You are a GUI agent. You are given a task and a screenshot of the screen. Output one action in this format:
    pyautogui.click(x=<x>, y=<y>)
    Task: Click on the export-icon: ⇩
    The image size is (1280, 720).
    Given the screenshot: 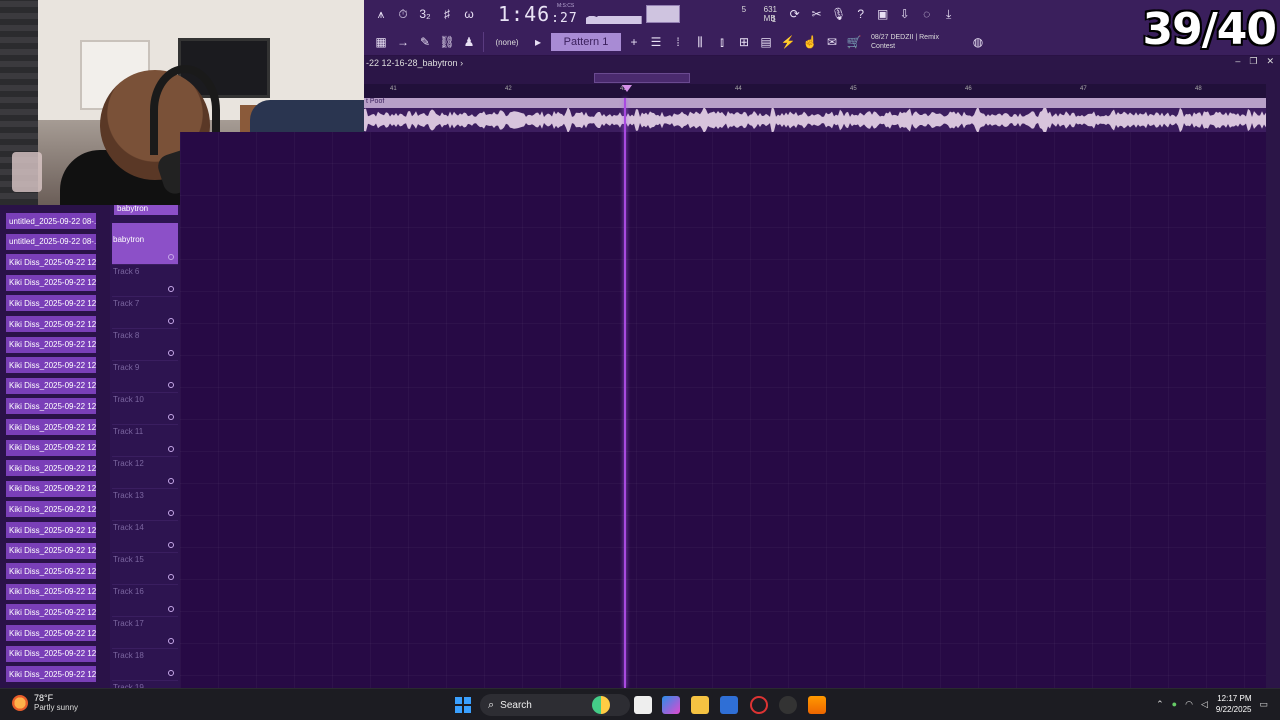 What is the action you would take?
    pyautogui.click(x=905, y=14)
    